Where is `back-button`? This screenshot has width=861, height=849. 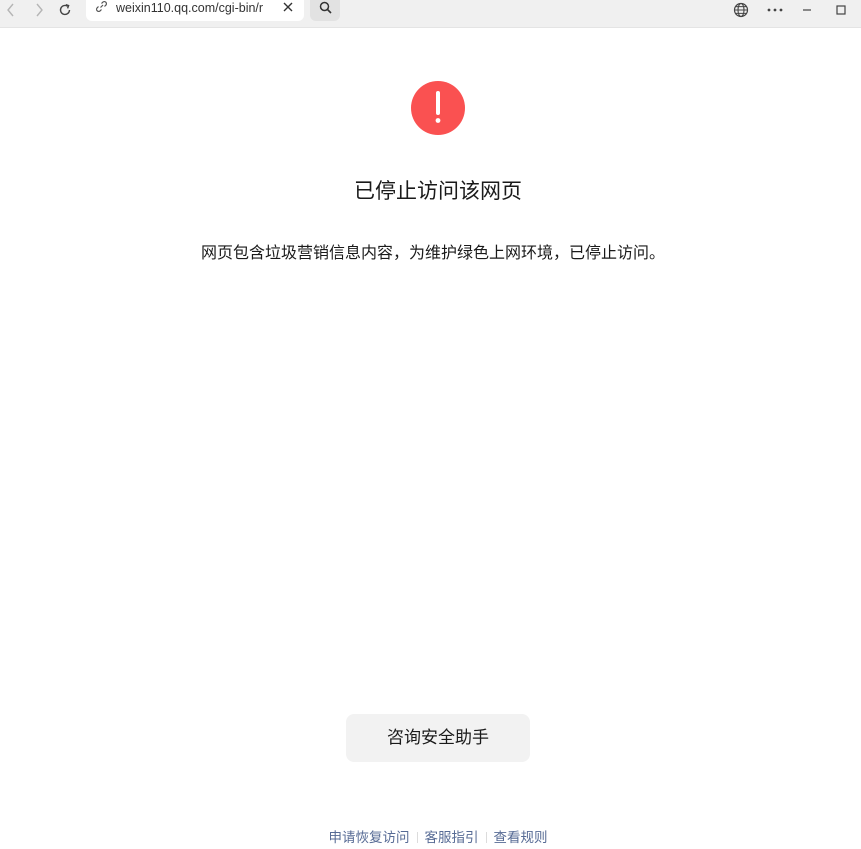
back-button is located at coordinates (11, 10).